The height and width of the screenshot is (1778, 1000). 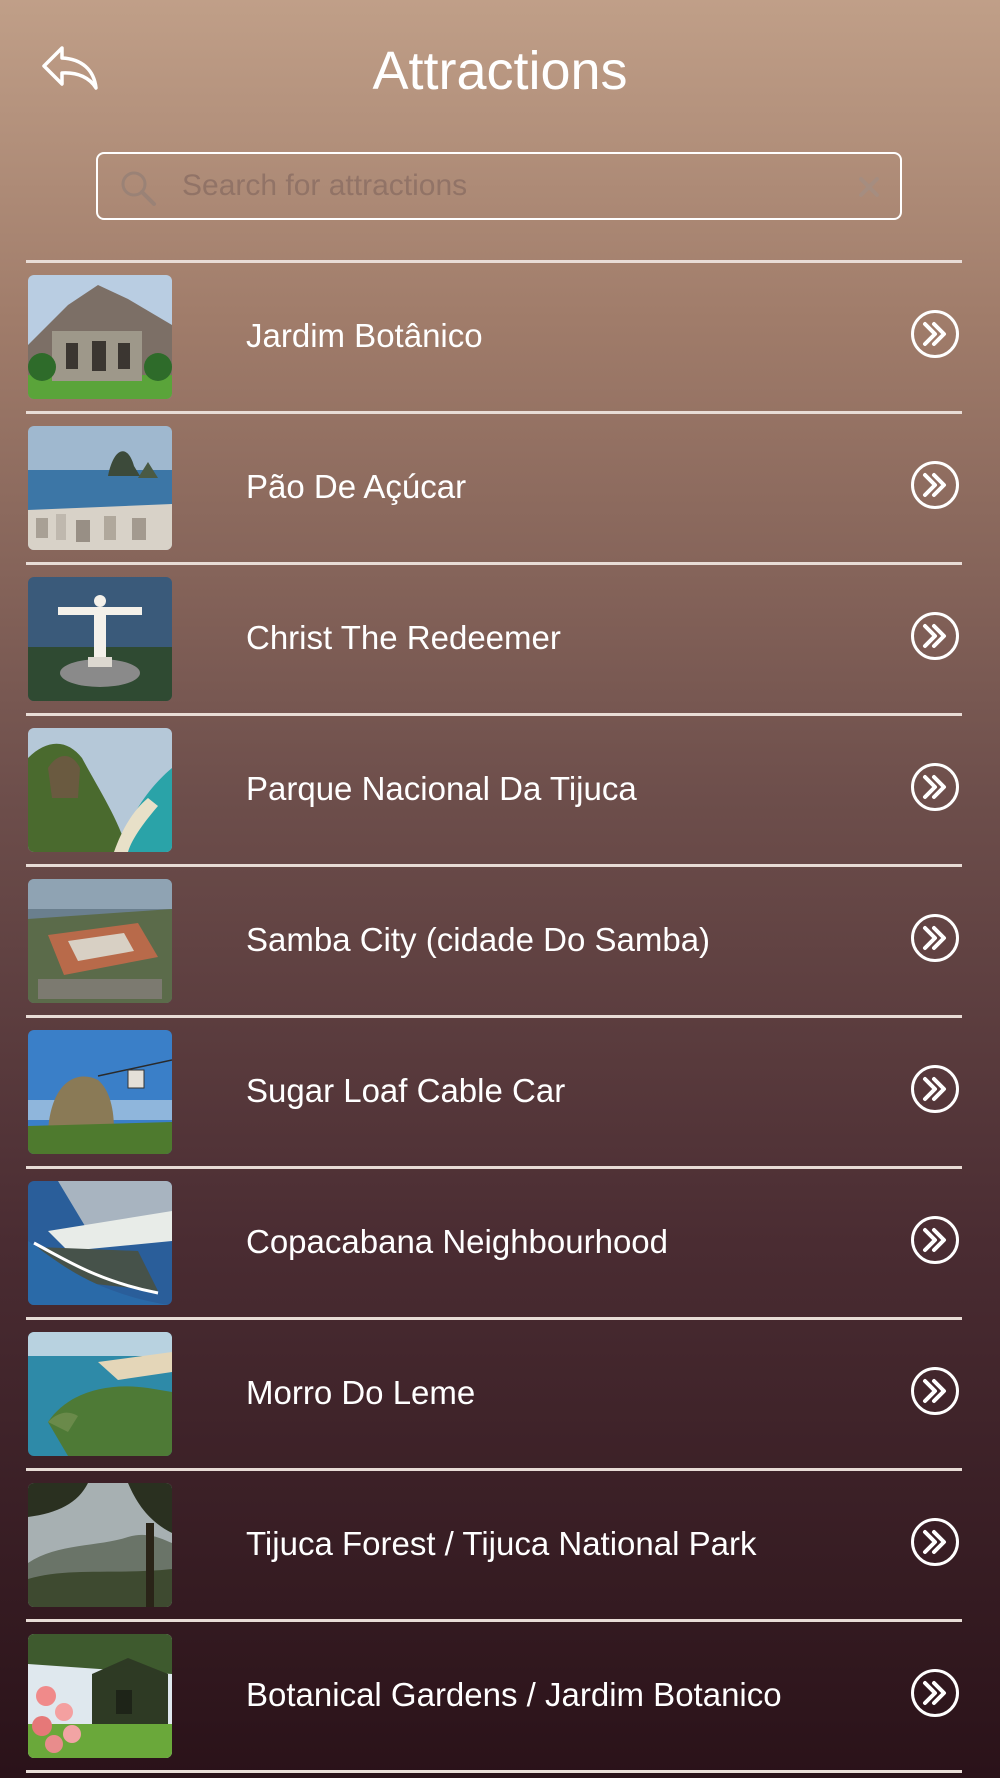 I want to click on list-item: Tijuca Forest / Tijuca National Park, so click(x=494, y=1546).